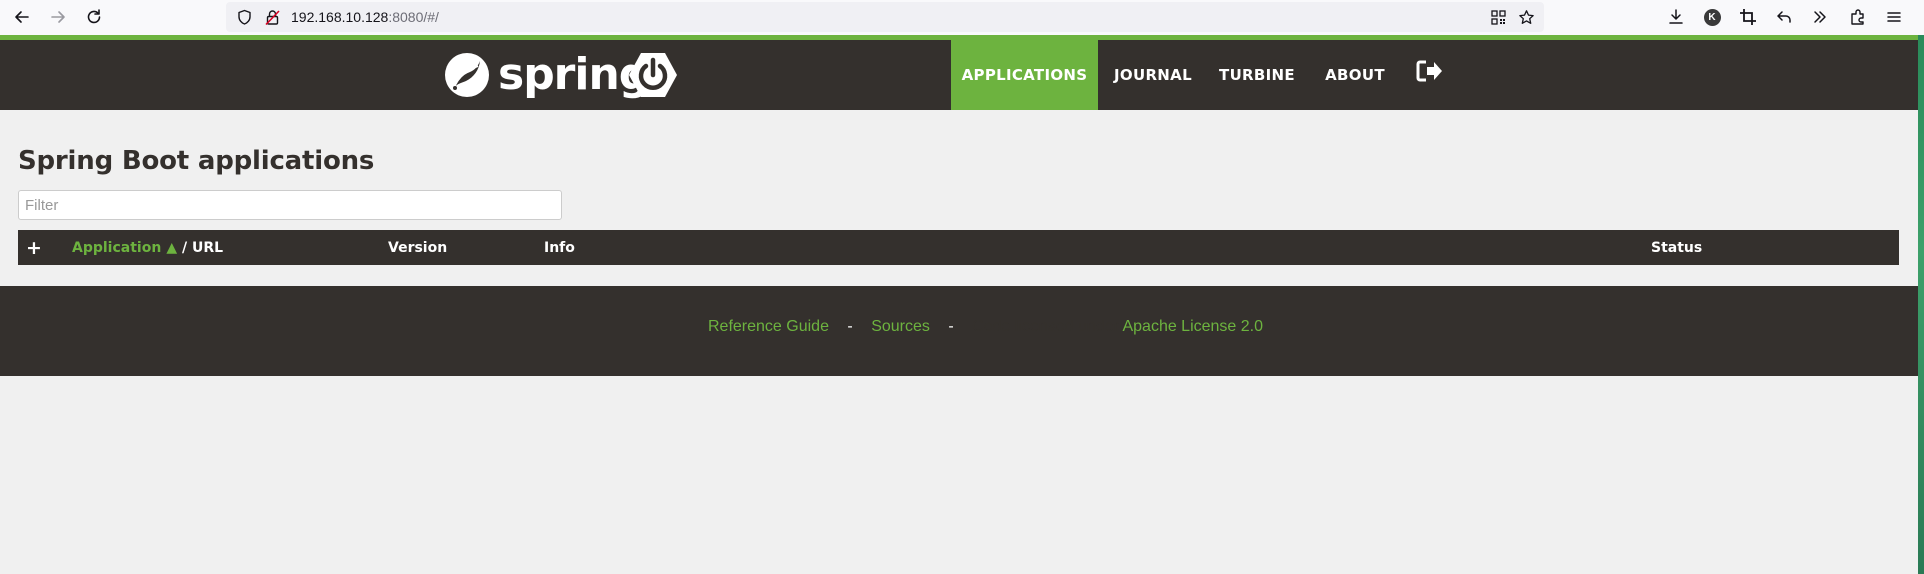  I want to click on back-arrow-icon, so click(22, 17).